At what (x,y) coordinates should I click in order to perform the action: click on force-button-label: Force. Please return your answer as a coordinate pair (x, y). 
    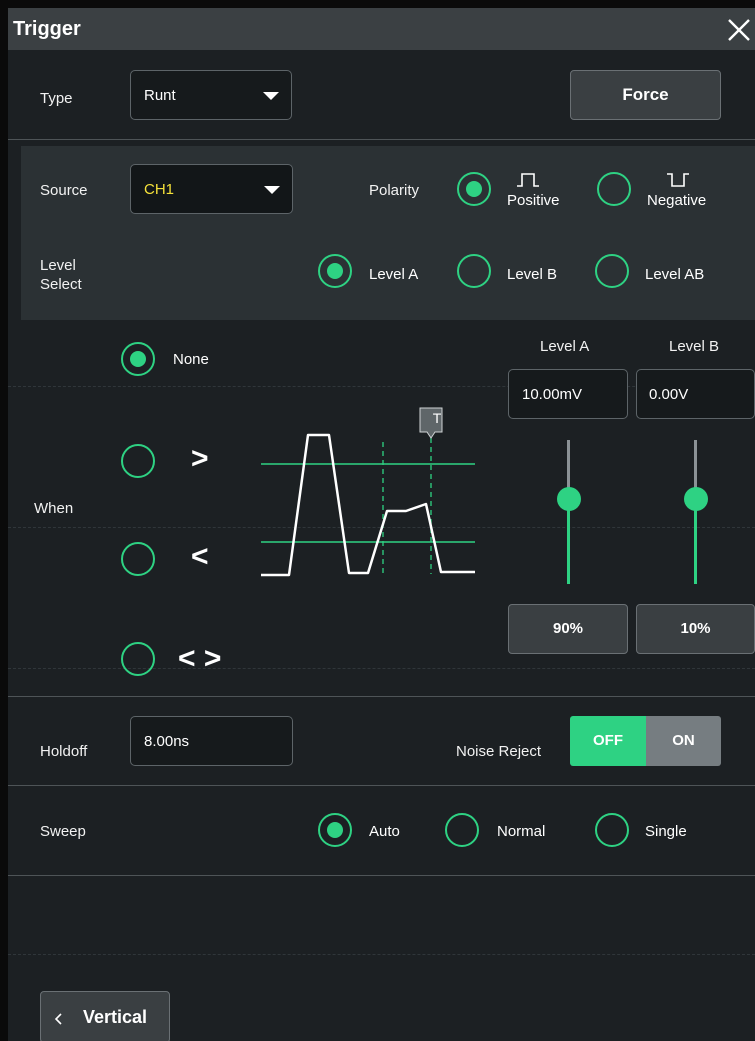
    Looking at the image, I should click on (645, 94).